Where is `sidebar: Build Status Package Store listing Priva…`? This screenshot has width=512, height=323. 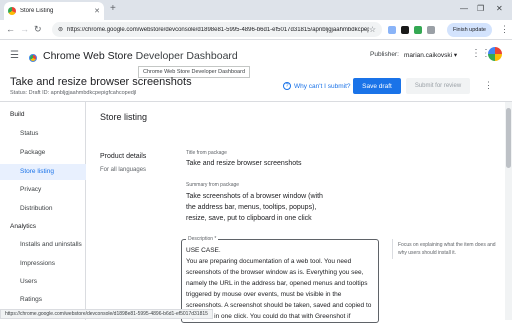
sidebar: Build Status Package Store listing Priva… is located at coordinates (43, 211).